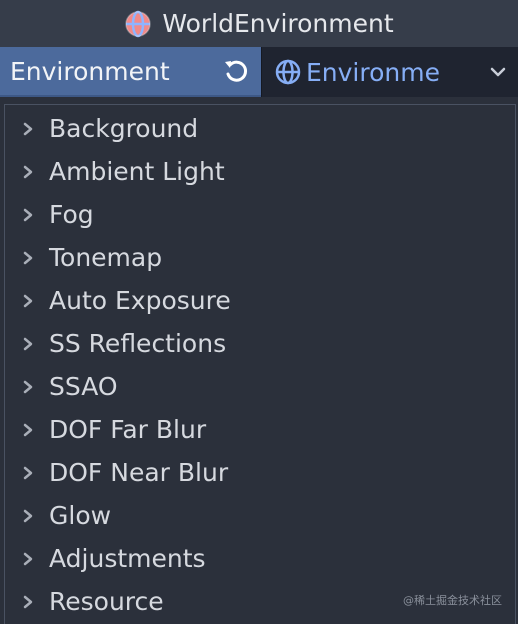  Describe the element at coordinates (83, 386) in the screenshot. I see `section-label: SSAO` at that location.